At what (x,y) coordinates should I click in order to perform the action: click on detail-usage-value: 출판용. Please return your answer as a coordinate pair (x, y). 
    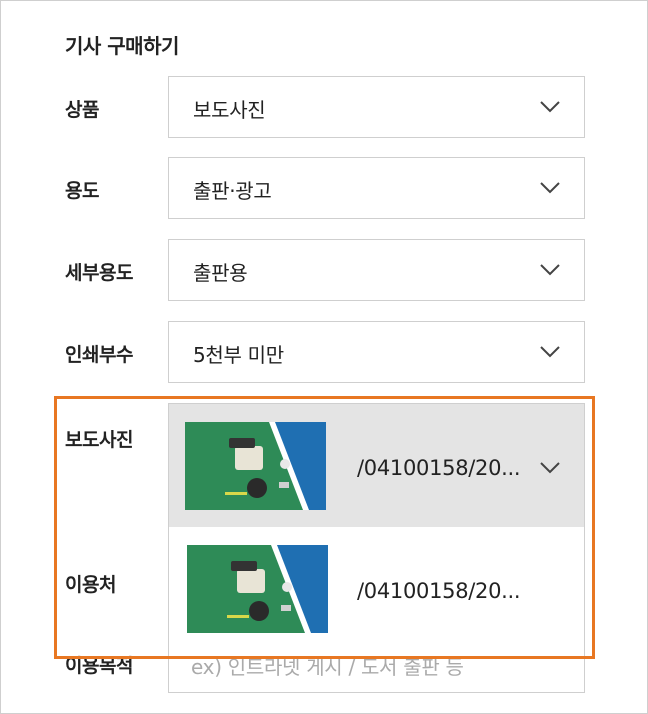
    Looking at the image, I should click on (220, 273).